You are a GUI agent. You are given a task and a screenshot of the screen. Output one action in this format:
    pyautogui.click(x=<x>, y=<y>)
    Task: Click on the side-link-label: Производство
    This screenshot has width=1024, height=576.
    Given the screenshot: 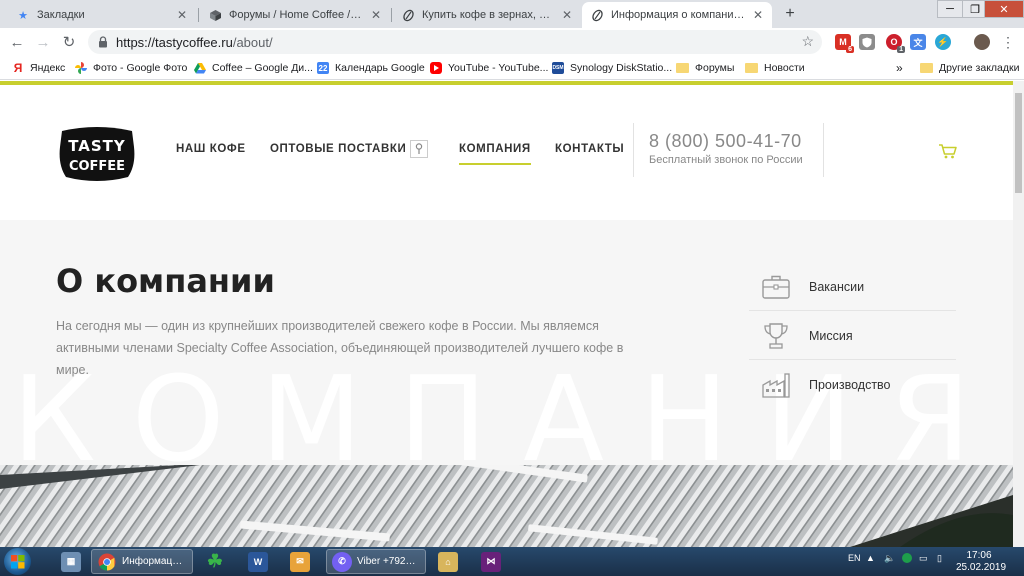 What is the action you would take?
    pyautogui.click(x=850, y=385)
    